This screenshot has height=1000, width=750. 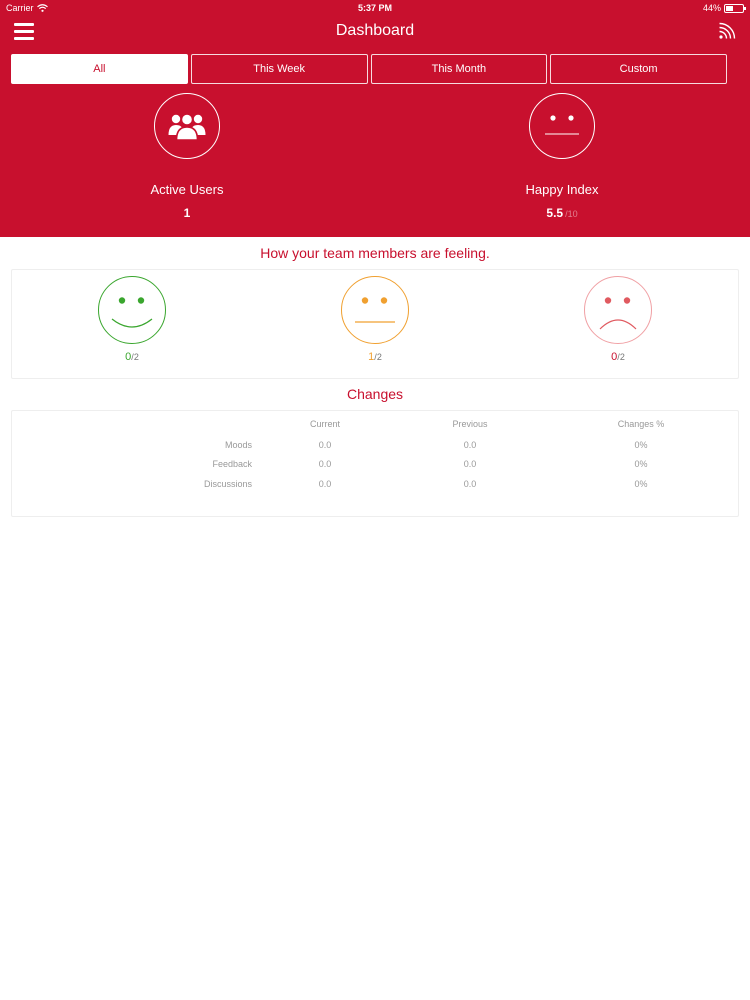 I want to click on battery-indicator: 44%, so click(x=724, y=8).